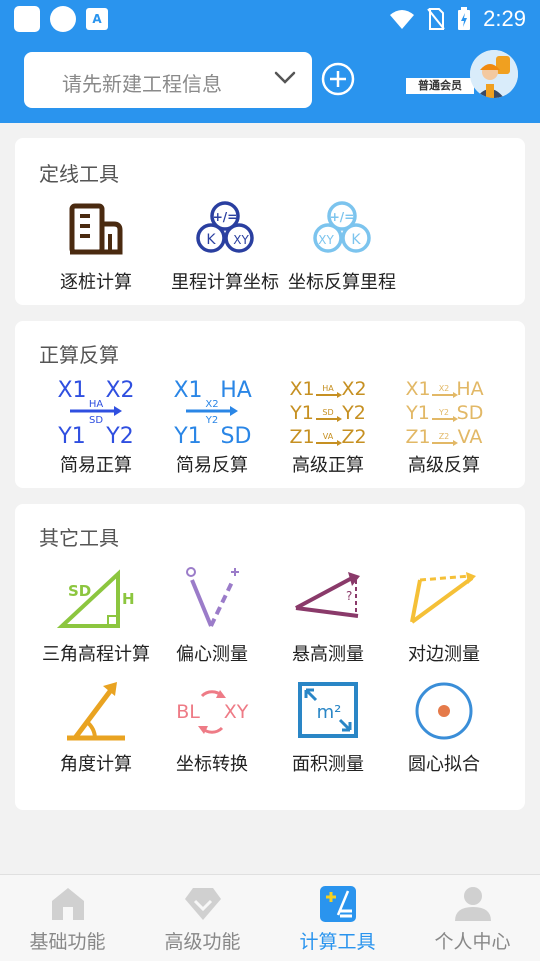  Describe the element at coordinates (444, 711) in the screenshot. I see `circle-fit-icon` at that location.